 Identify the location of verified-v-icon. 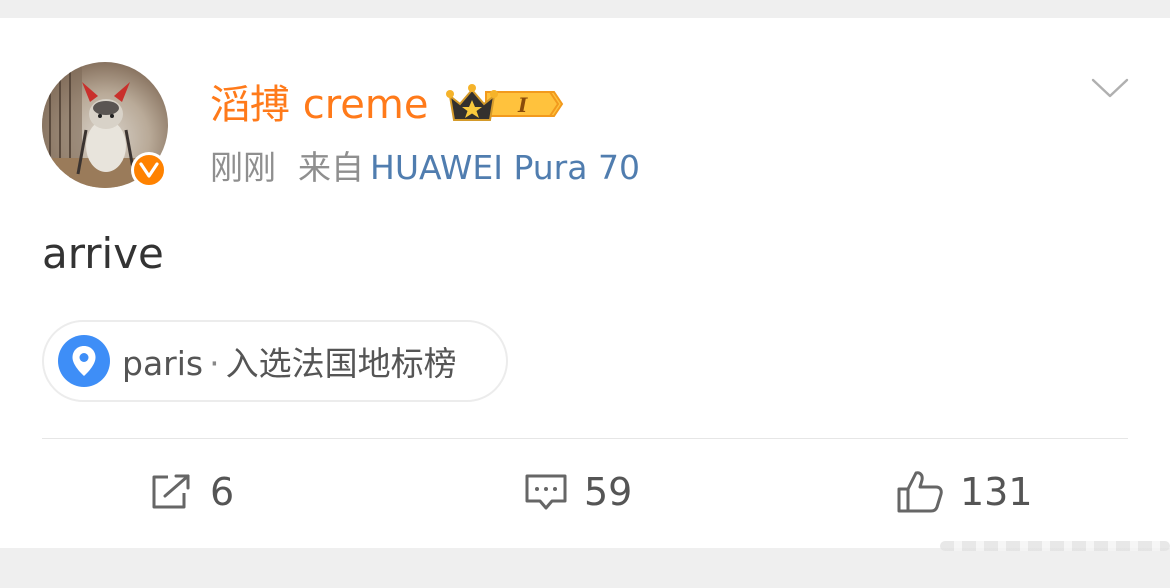
(149, 170).